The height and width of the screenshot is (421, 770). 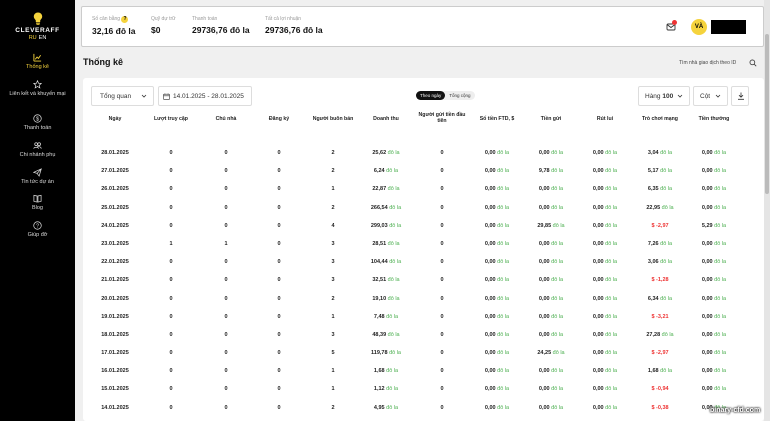 I want to click on table-cell: 1,68 đô la, so click(x=660, y=371).